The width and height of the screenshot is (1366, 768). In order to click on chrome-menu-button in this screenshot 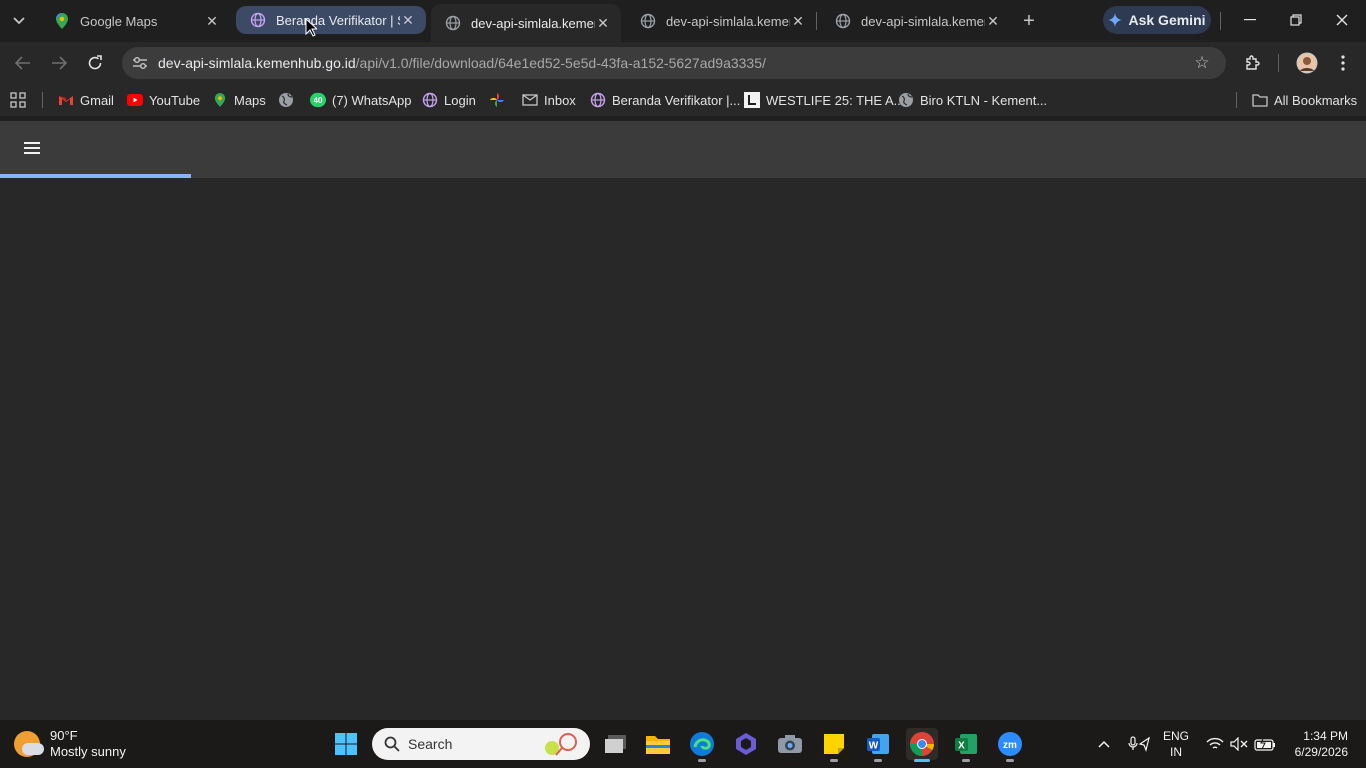, I will do `click(1343, 63)`.